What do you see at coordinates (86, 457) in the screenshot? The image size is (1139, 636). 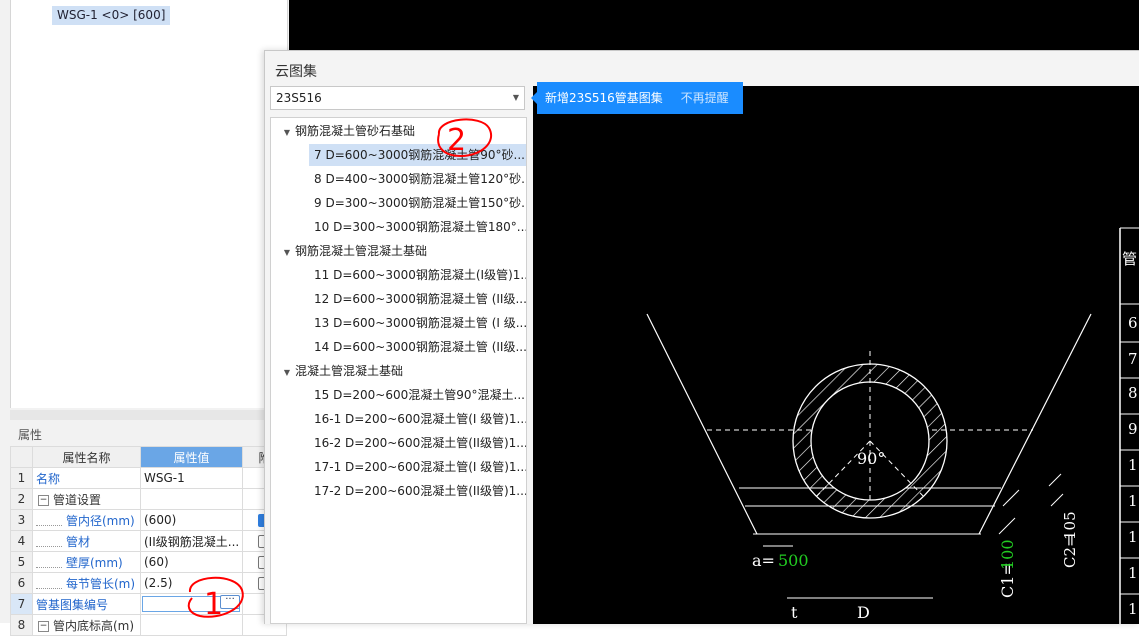 I see `header-property-name: 属性名称` at bounding box center [86, 457].